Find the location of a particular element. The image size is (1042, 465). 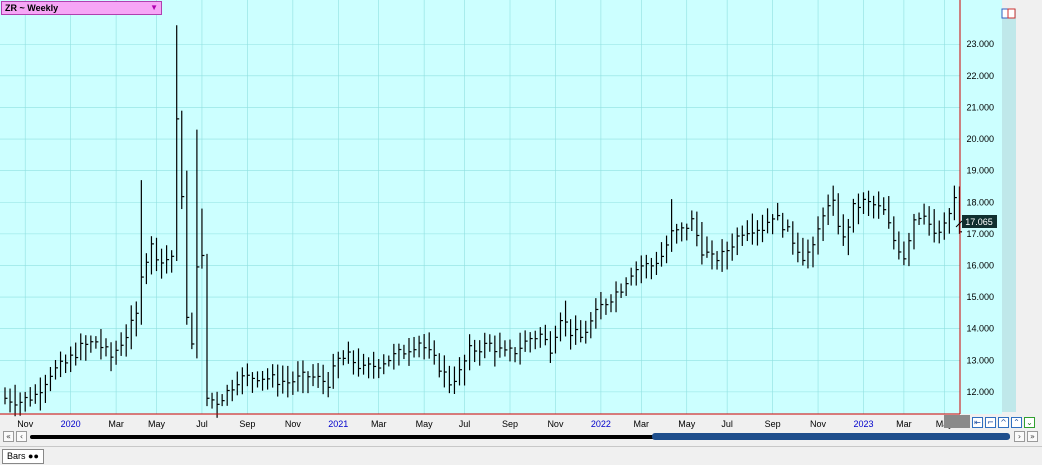

zoom-out-icon: ⌐ is located at coordinates (990, 422).